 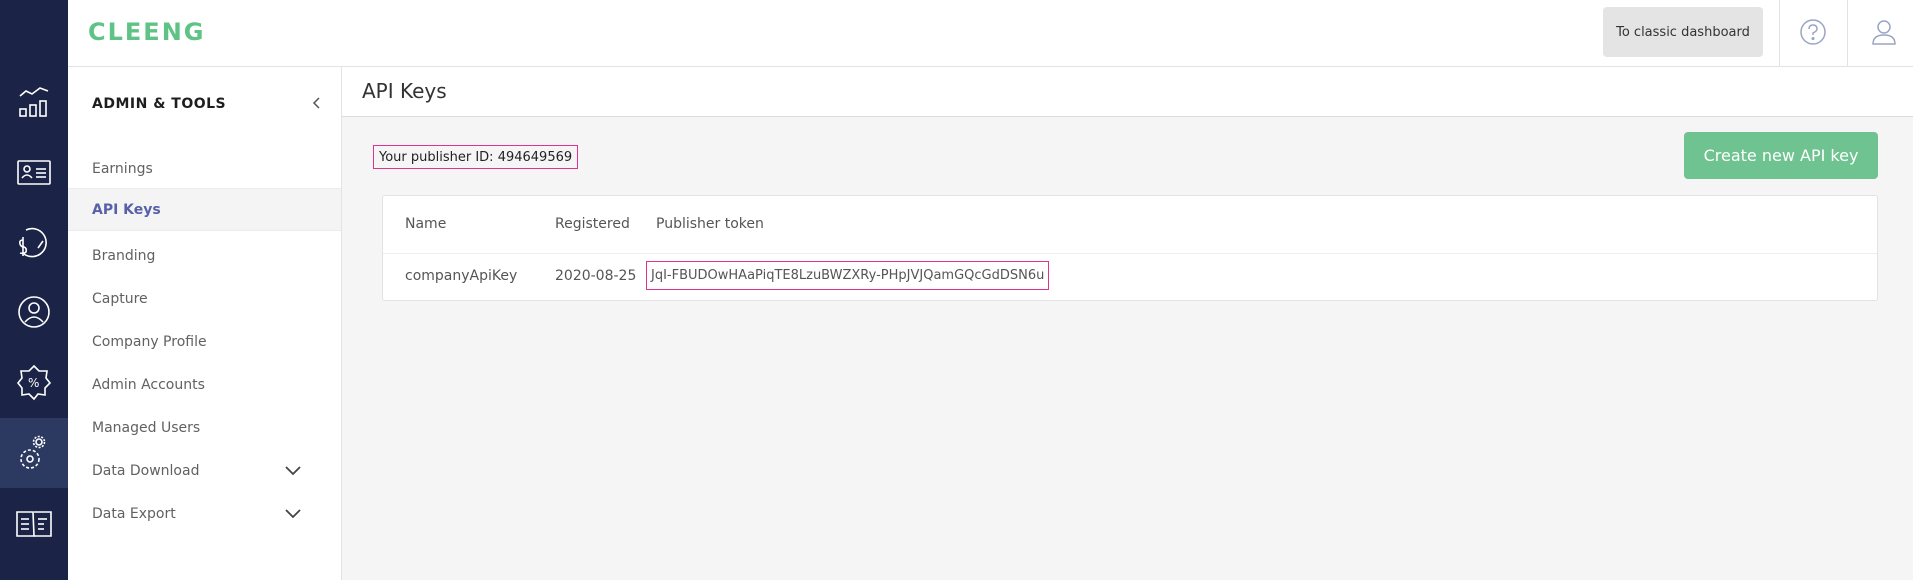 I want to click on analytics-chart-icon, so click(x=34, y=102).